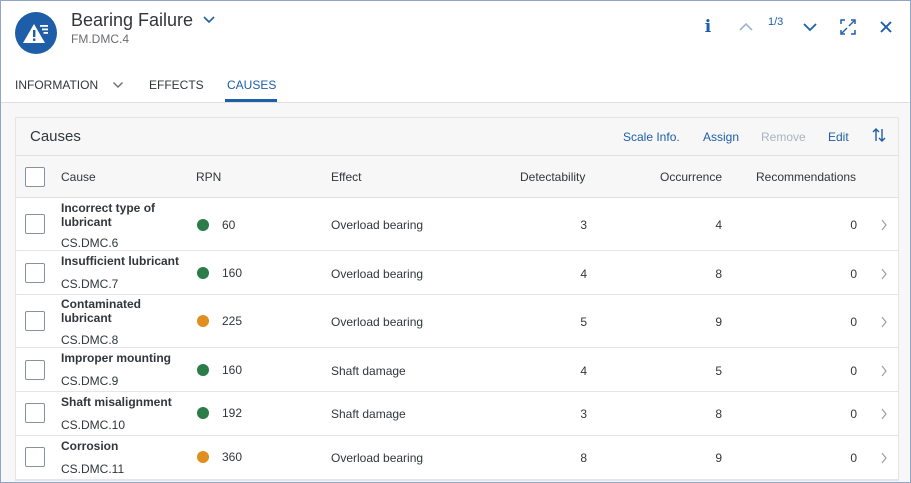 This screenshot has height=483, width=911. I want to click on cause-name: Improper mounting, so click(116, 358).